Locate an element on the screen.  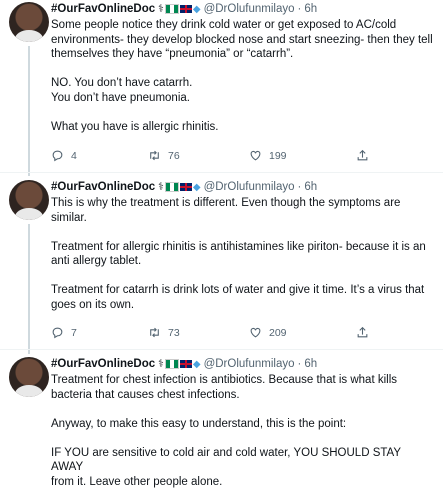
reply-button: 7 is located at coordinates (64, 332).